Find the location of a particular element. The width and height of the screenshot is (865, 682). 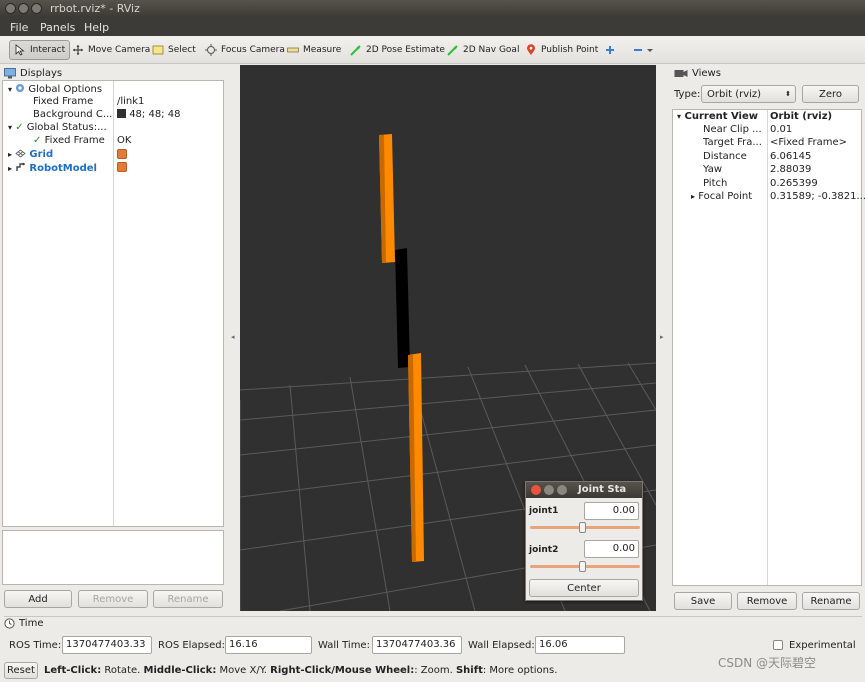

yaw-value: 2.88039 is located at coordinates (790, 170).